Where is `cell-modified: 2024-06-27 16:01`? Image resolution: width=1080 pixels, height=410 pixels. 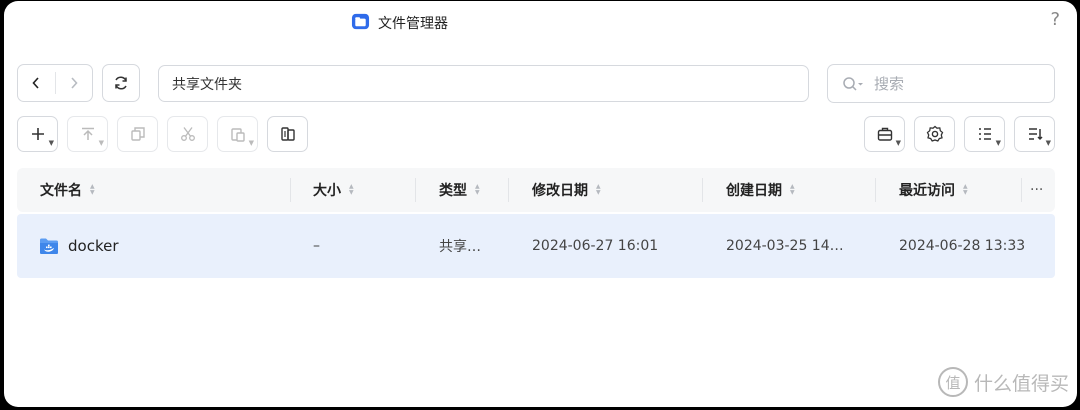
cell-modified: 2024-06-27 16:01 is located at coordinates (595, 246).